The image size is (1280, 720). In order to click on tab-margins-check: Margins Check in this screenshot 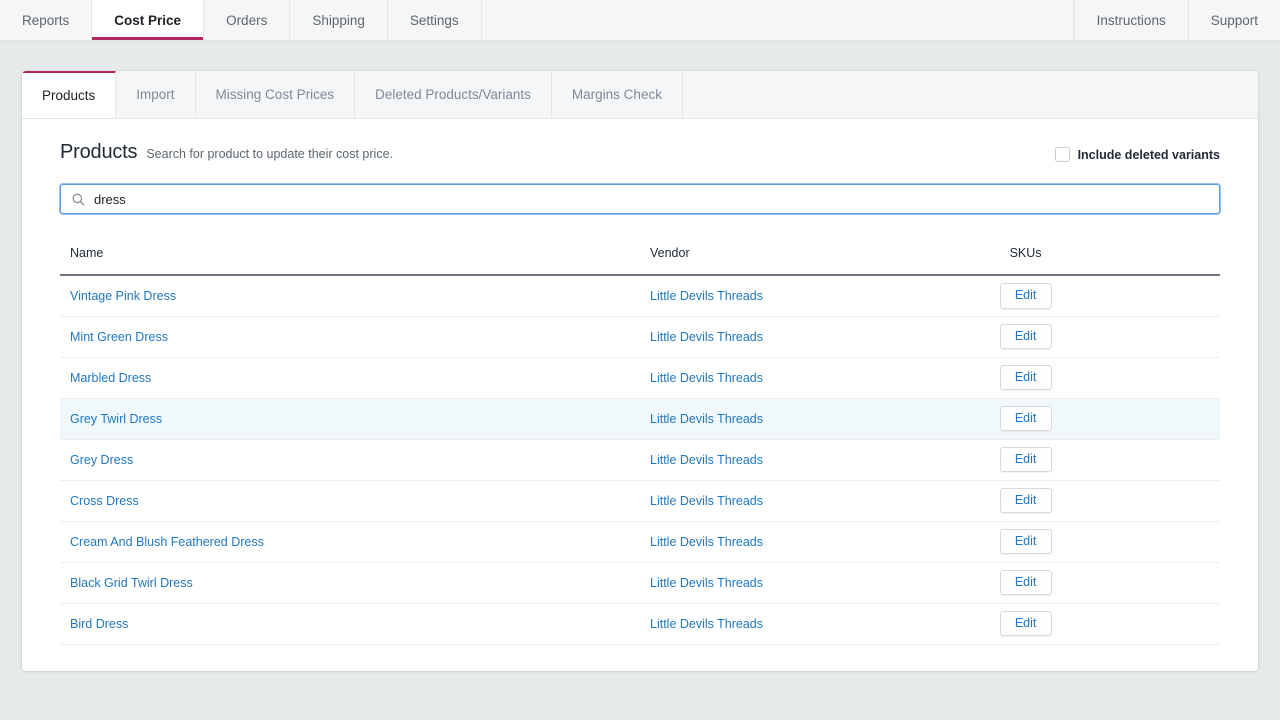, I will do `click(617, 94)`.